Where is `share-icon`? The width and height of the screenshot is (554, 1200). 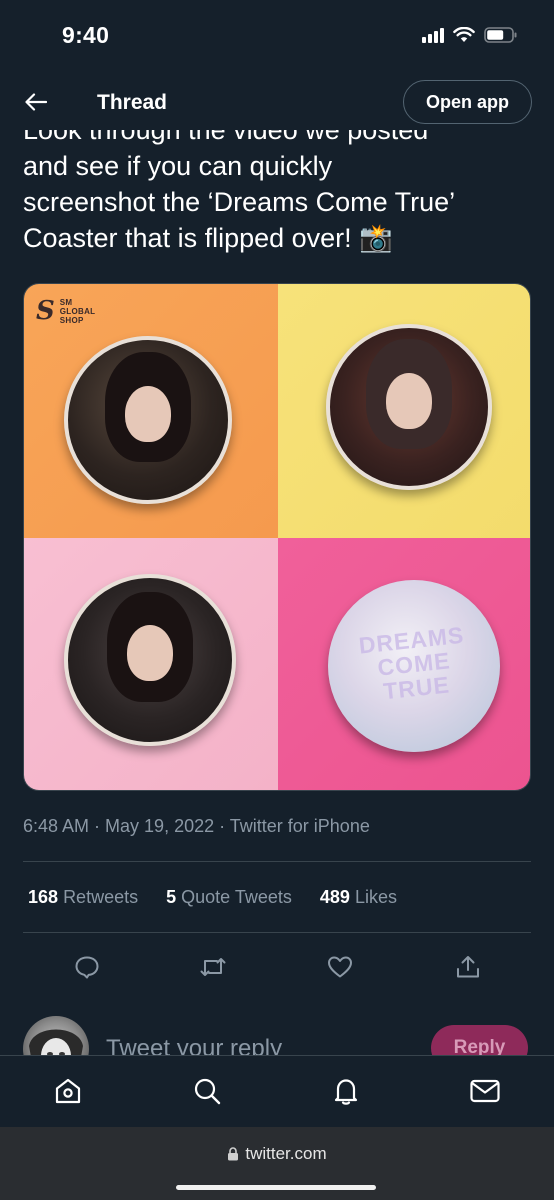 share-icon is located at coordinates (468, 967).